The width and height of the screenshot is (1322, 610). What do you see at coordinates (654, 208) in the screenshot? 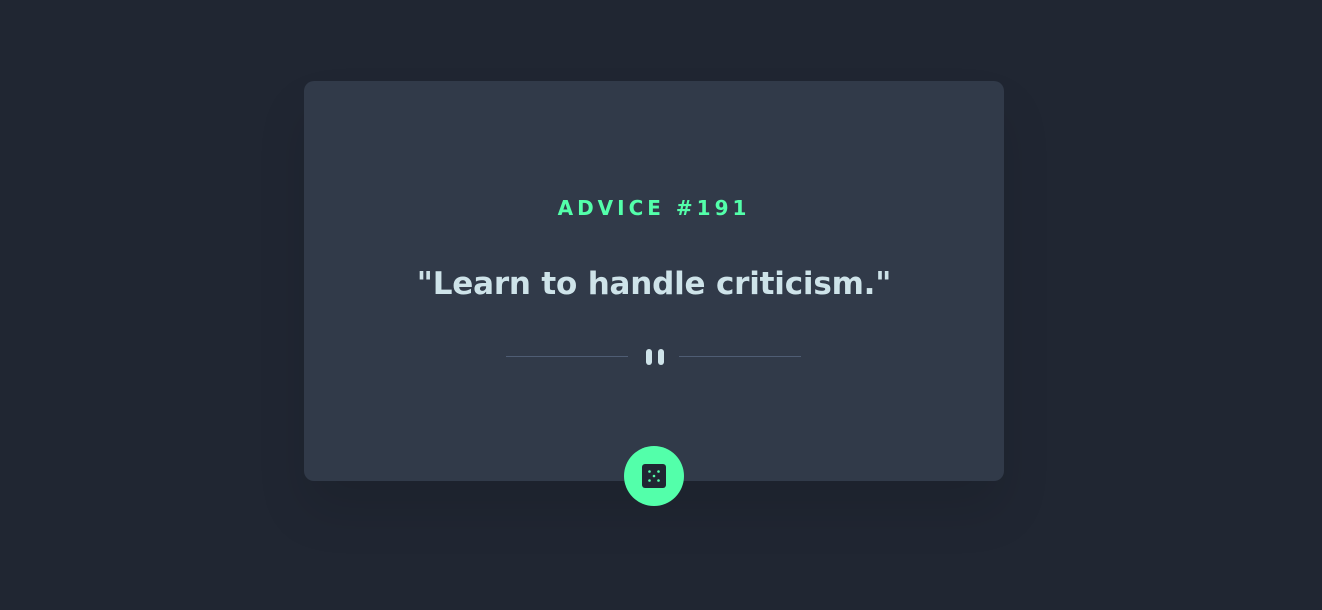
I see `advice-id-label: ADVICE #191` at bounding box center [654, 208].